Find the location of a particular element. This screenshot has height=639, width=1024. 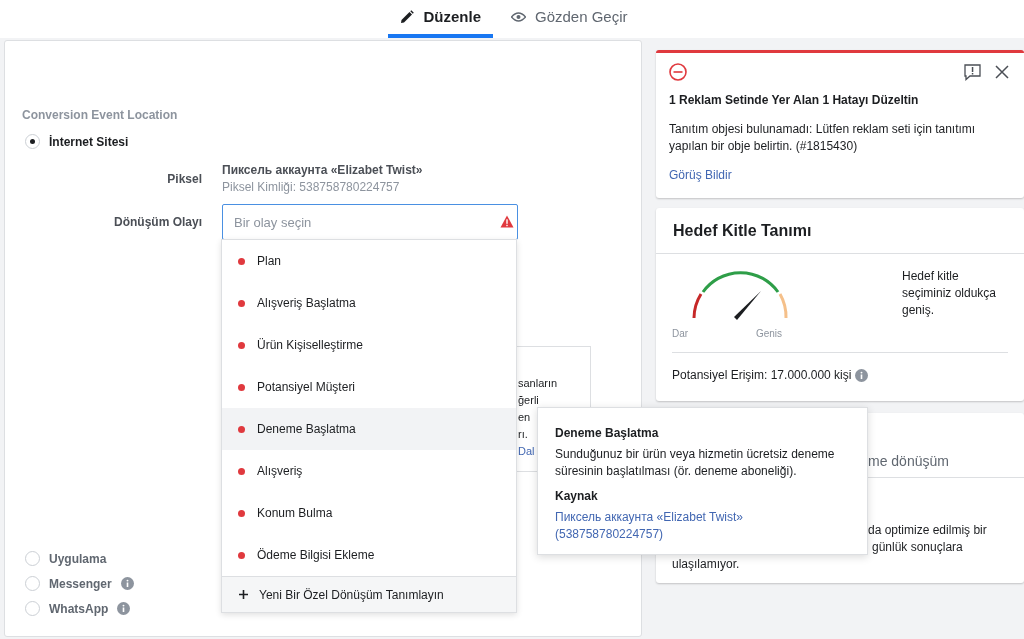

field-label: Dönüşüm Olayı is located at coordinates (158, 222).